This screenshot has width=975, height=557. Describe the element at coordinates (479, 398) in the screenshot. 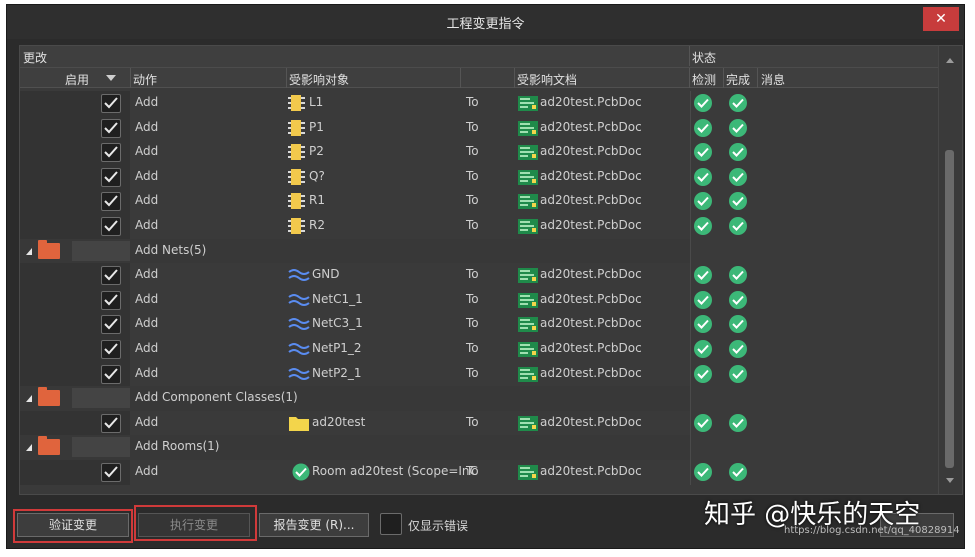

I see `group-row: Add Component Classes(1)` at that location.